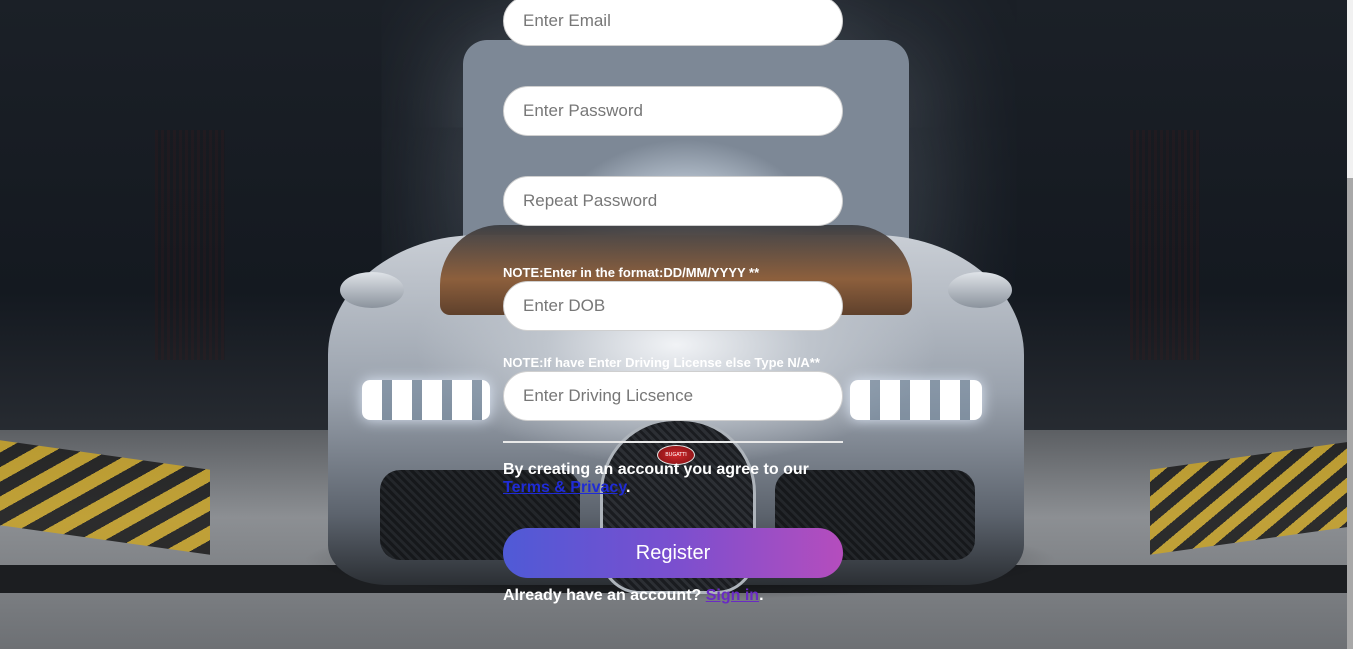 The height and width of the screenshot is (649, 1353). I want to click on dob-format-note: NOTE:Enter in the format:DD/MM/YYYY **, so click(631, 272).